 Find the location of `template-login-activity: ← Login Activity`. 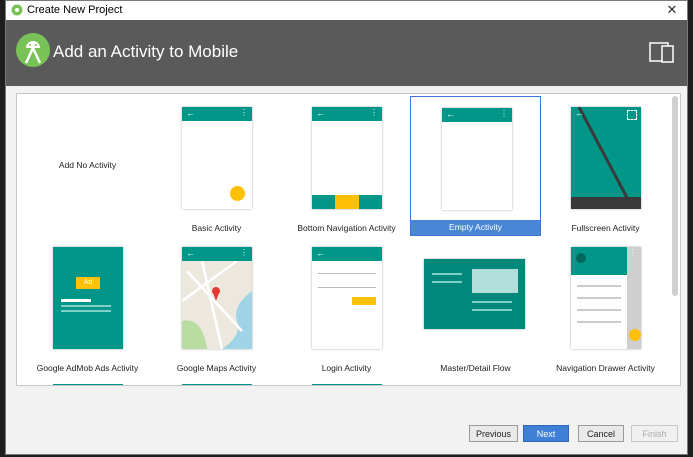

template-login-activity: ← Login Activity is located at coordinates (346, 306).